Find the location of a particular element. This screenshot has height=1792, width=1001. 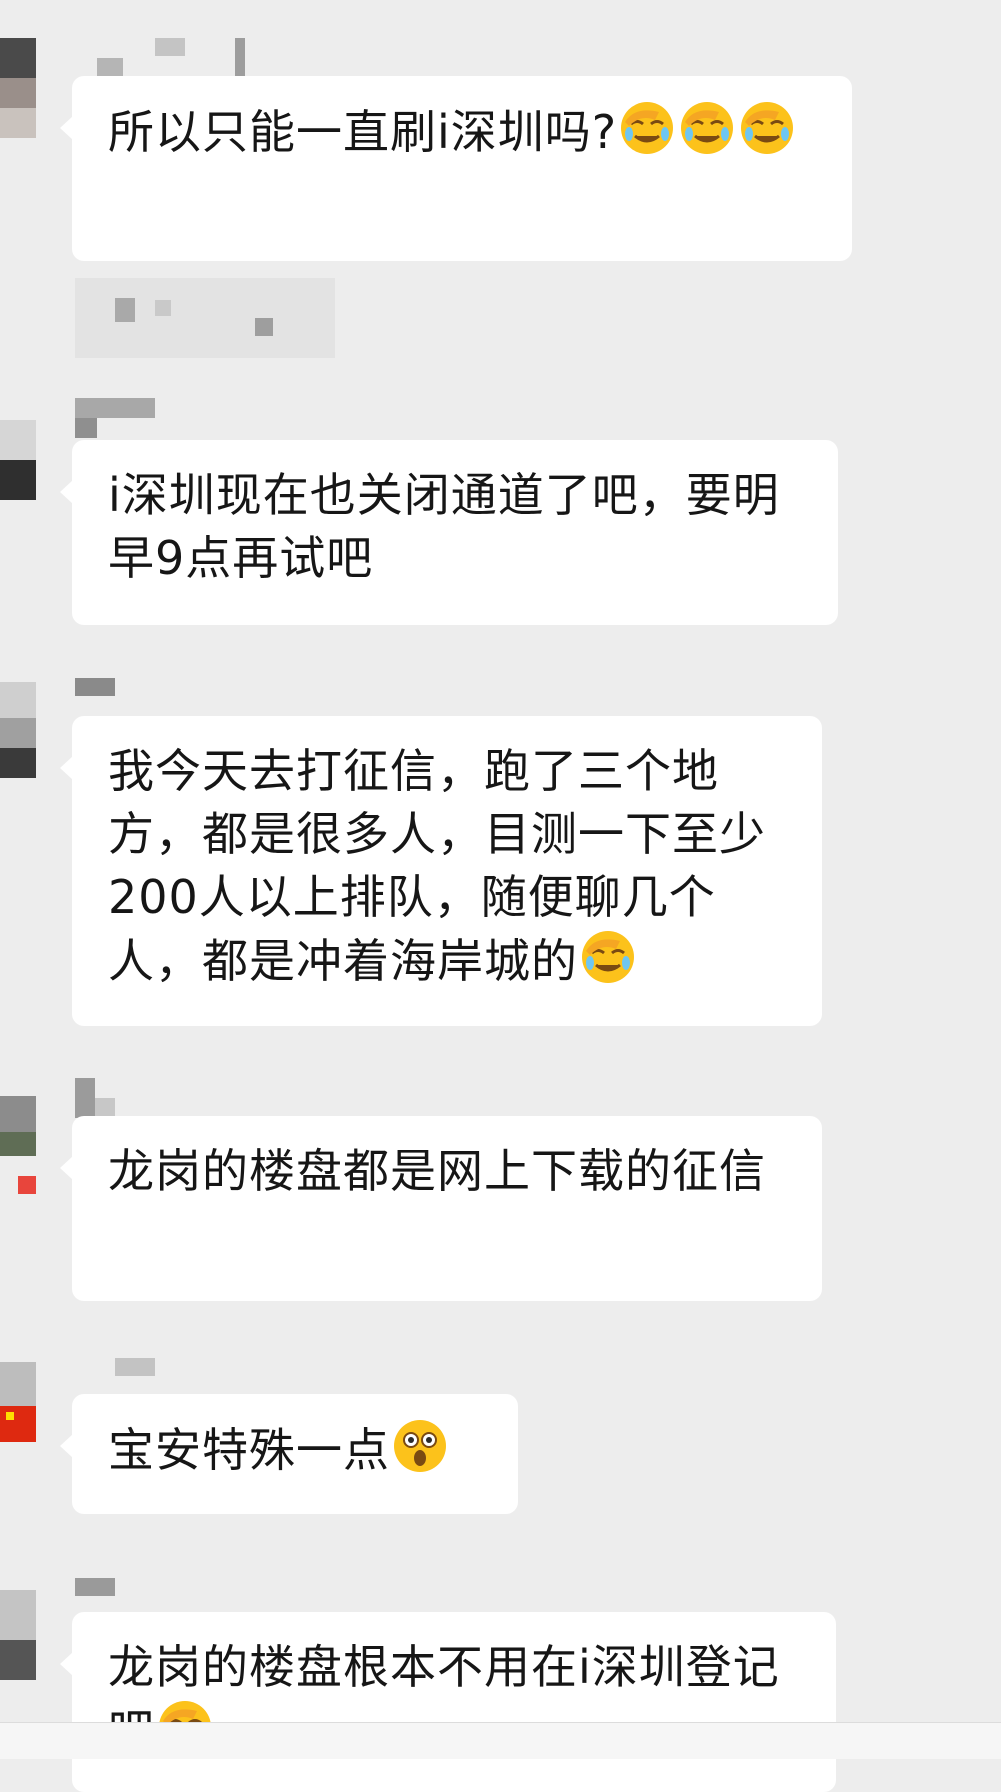

input-bar-edge is located at coordinates (500, 1740).